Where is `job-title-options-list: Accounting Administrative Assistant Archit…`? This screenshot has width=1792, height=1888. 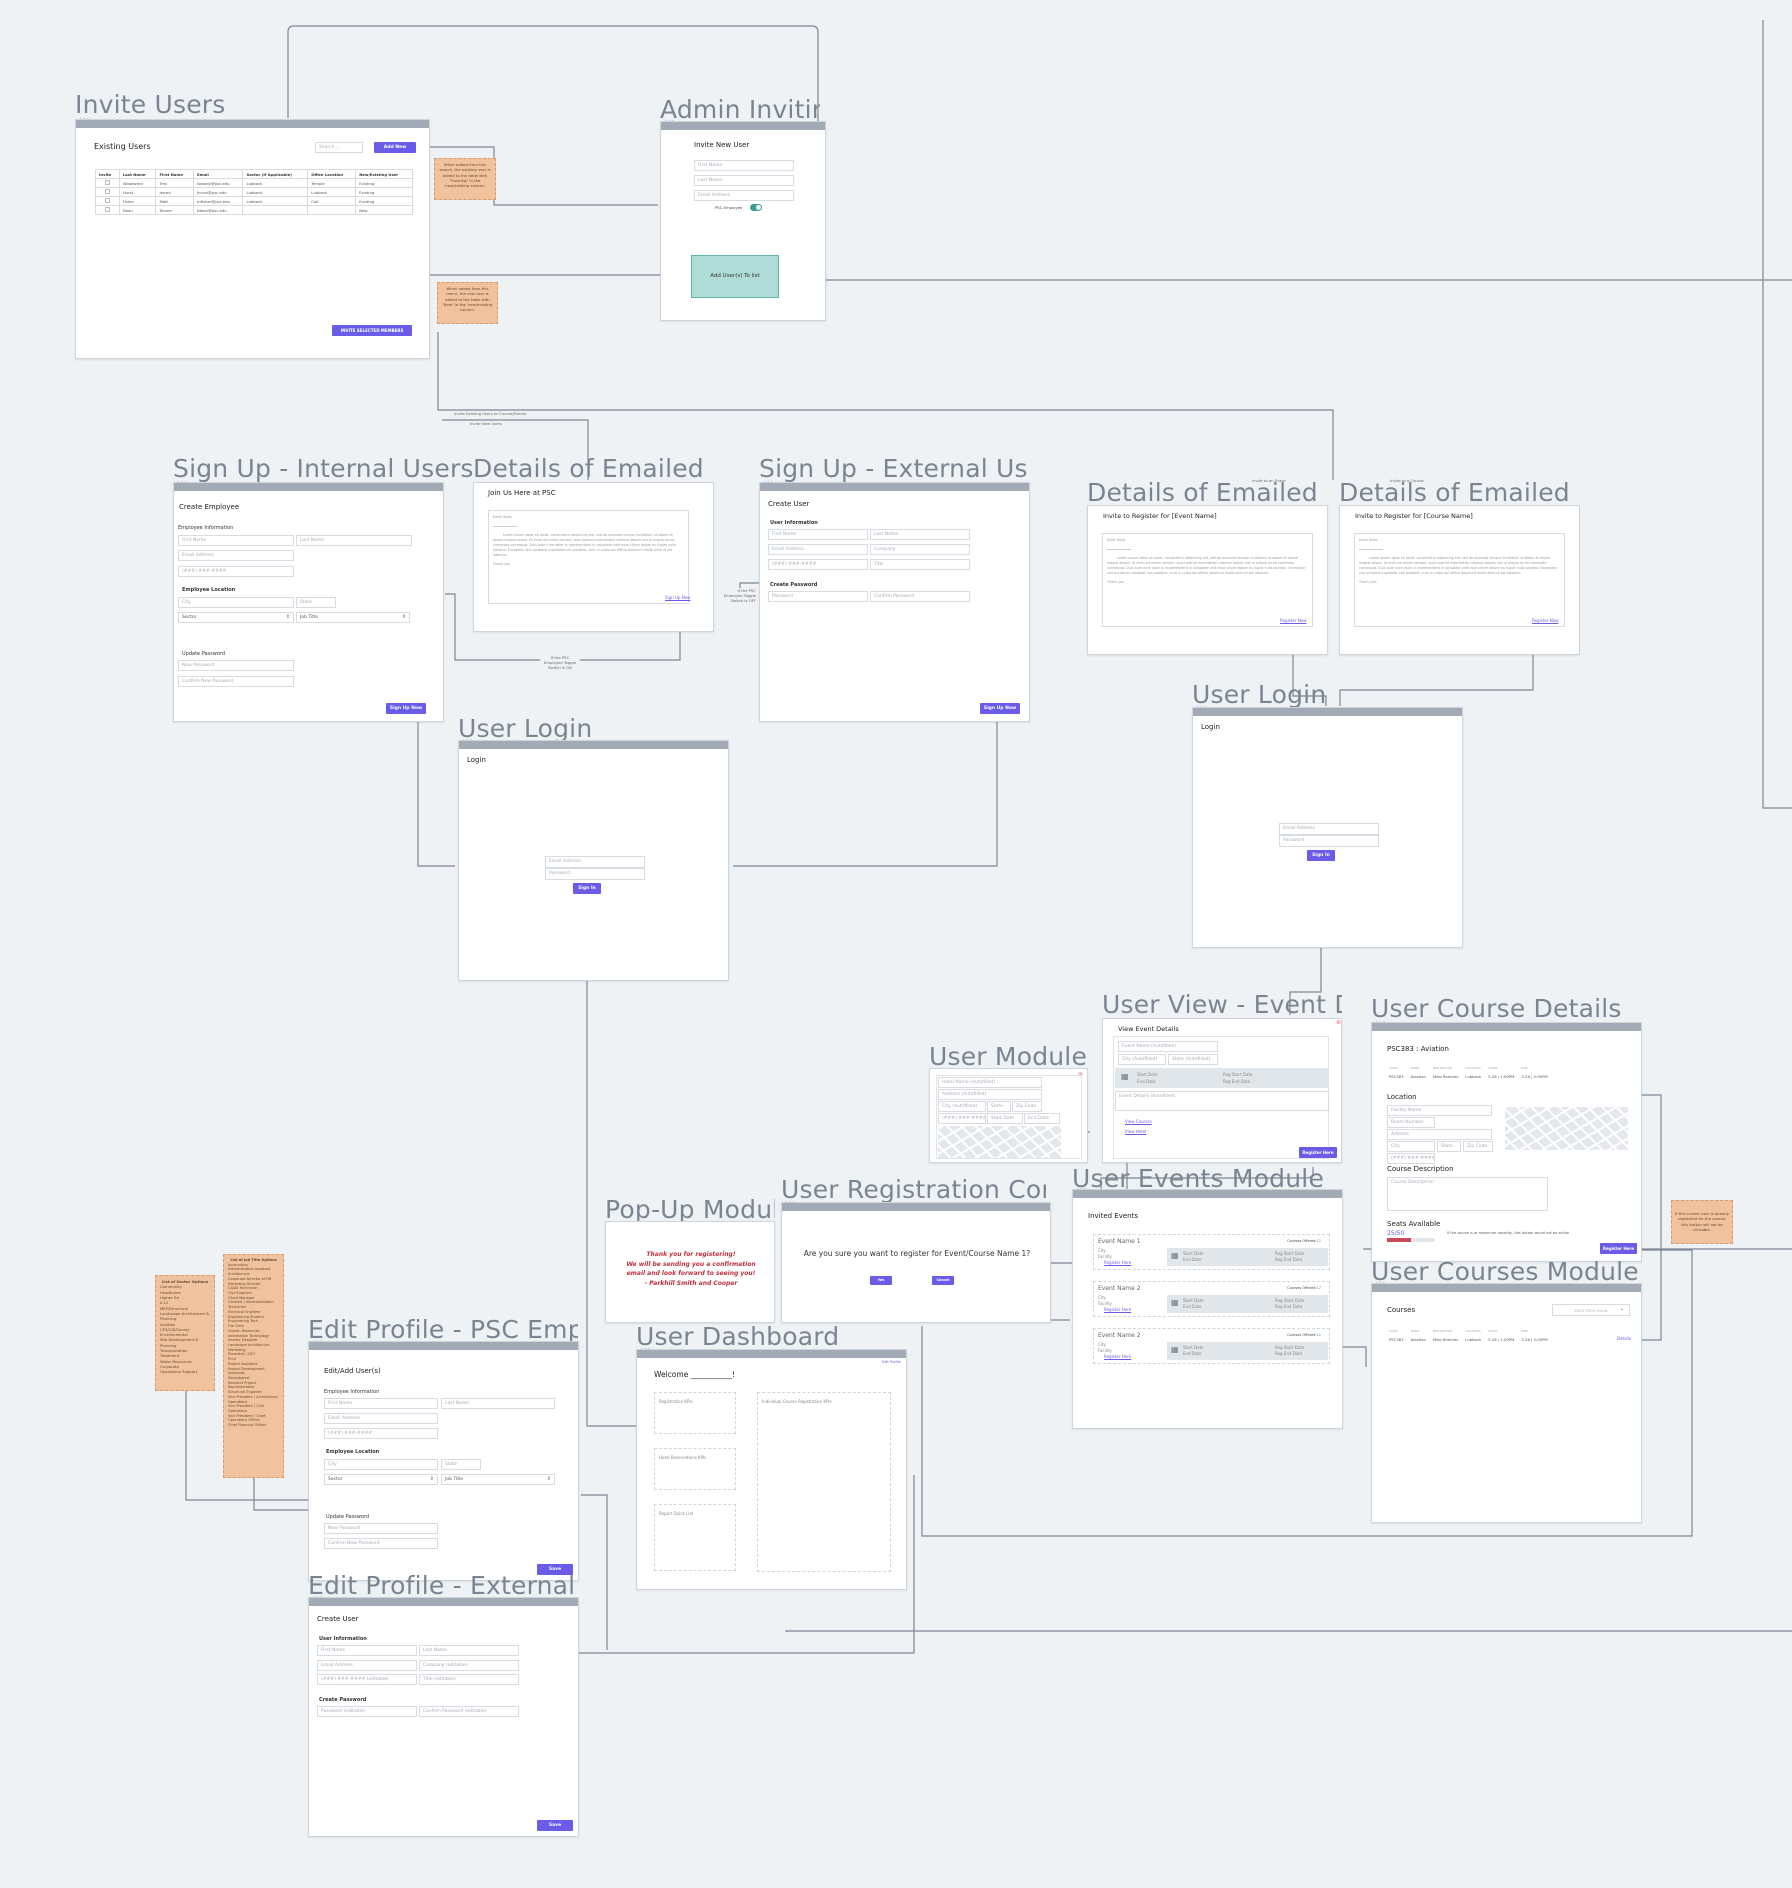 job-title-options-list: Accounting Administrative Assistant Archit… is located at coordinates (253, 1345).